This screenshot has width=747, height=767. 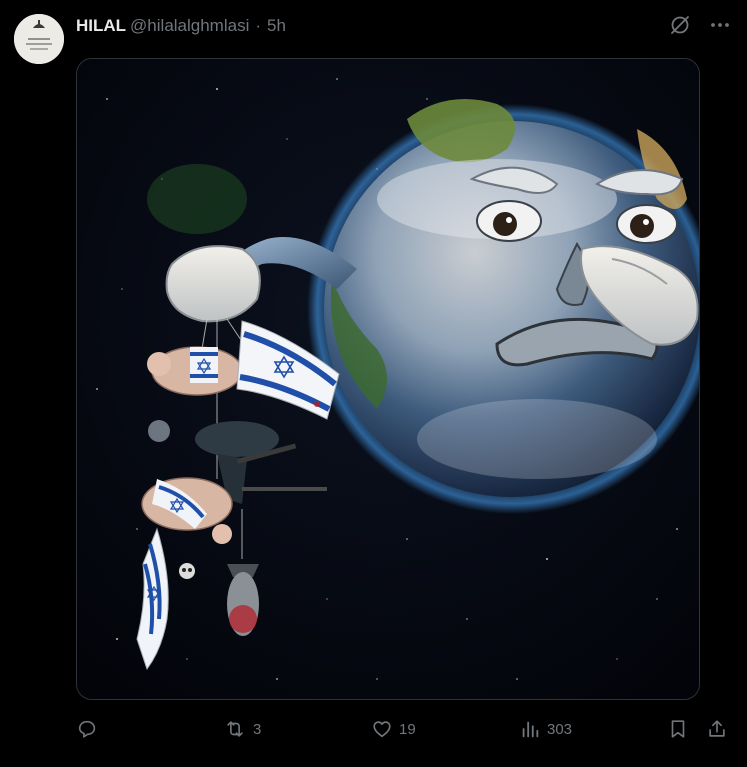 I want to click on share-button, so click(x=717, y=729).